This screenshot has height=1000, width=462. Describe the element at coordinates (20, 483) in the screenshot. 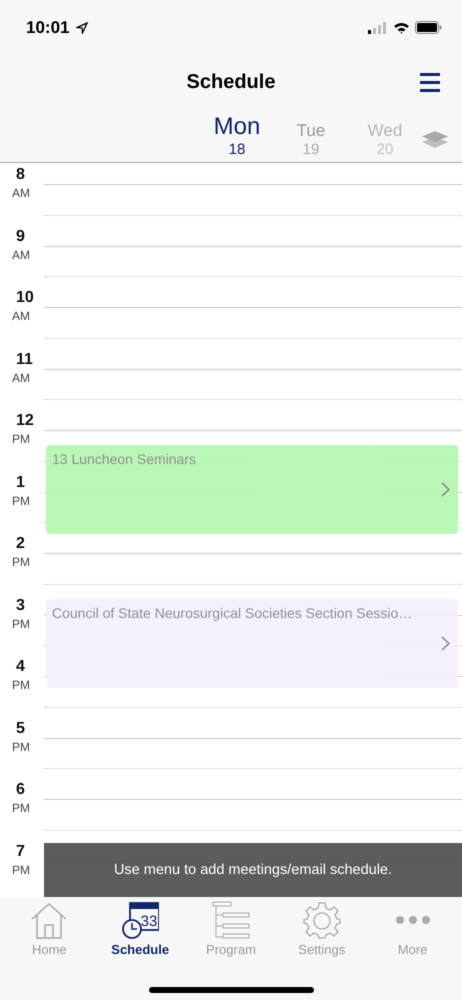

I see `hour-label: 1` at that location.